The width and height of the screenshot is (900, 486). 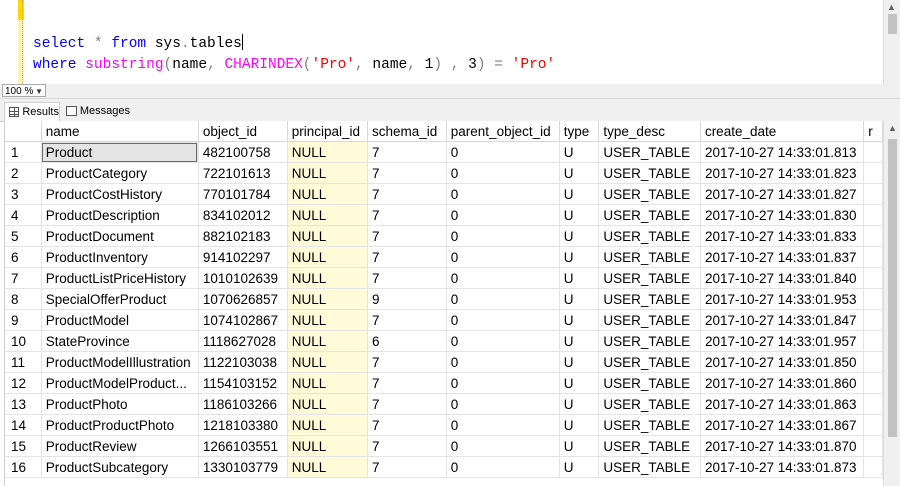 What do you see at coordinates (120, 404) in the screenshot?
I see `grid-cell: ProductPhoto` at bounding box center [120, 404].